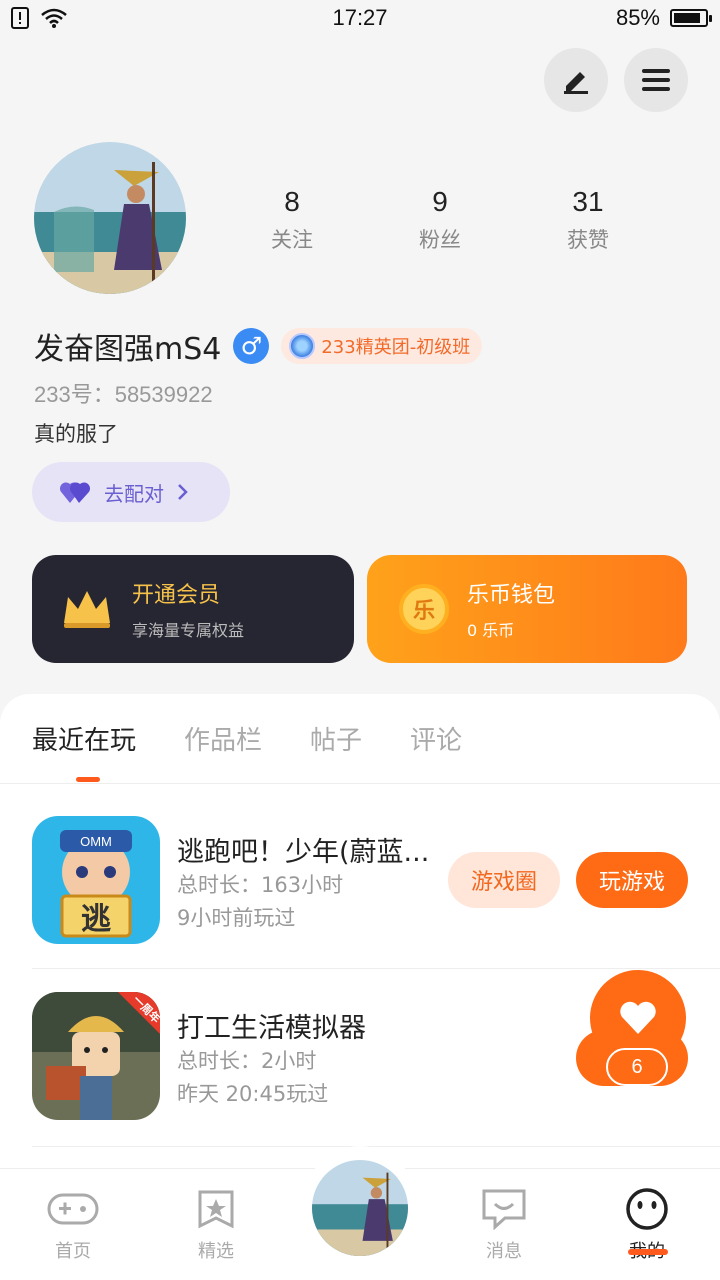 The height and width of the screenshot is (1280, 720). I want to click on heart-icon, so click(638, 1017).